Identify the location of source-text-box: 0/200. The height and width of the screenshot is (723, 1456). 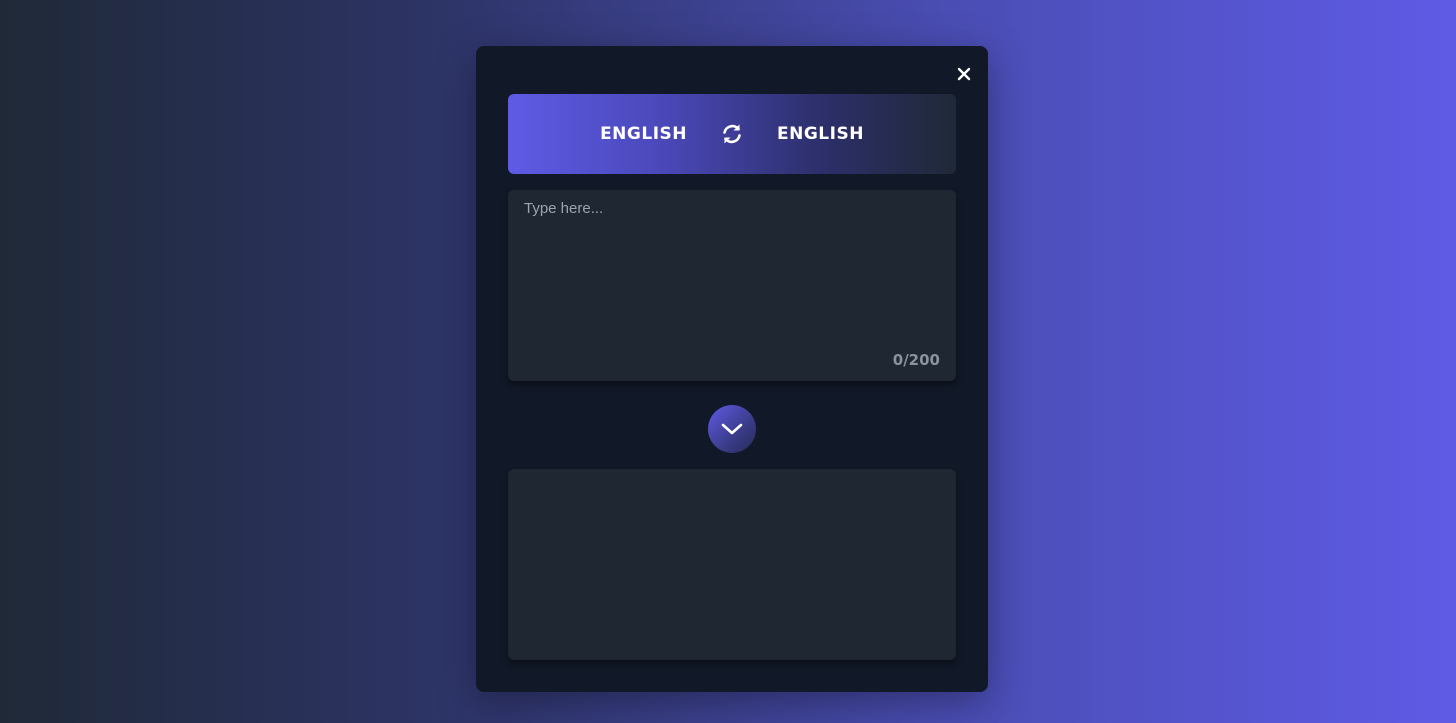
(732, 285).